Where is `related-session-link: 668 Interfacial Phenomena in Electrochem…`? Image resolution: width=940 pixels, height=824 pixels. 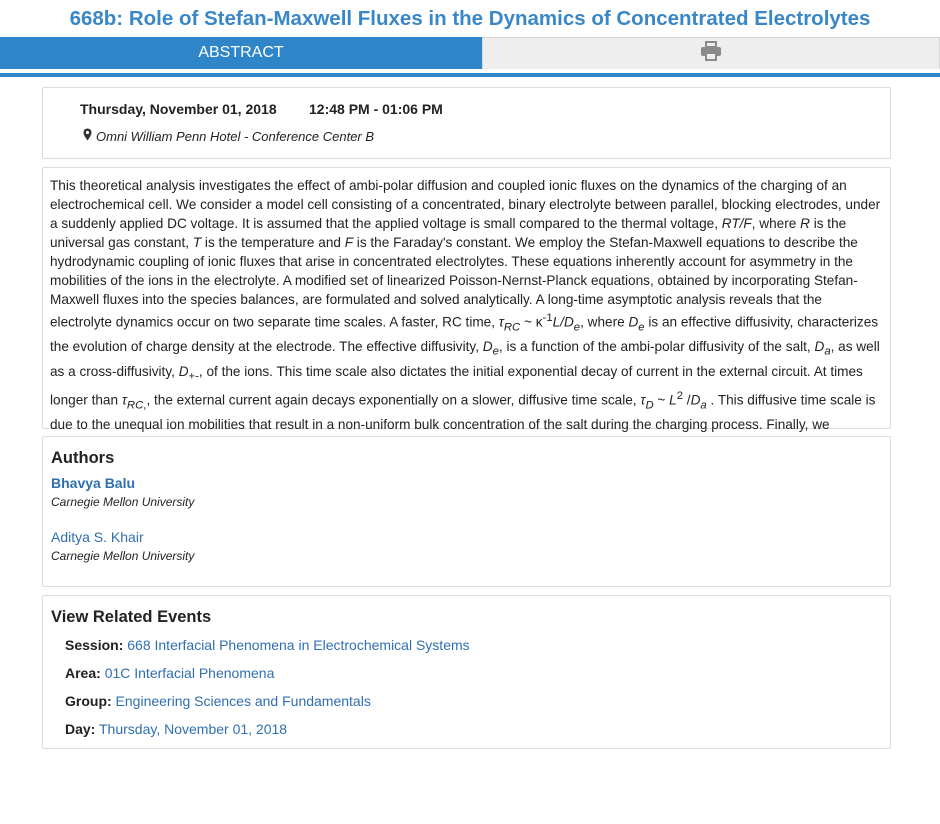 related-session-link: 668 Interfacial Phenomena in Electrochem… is located at coordinates (298, 645).